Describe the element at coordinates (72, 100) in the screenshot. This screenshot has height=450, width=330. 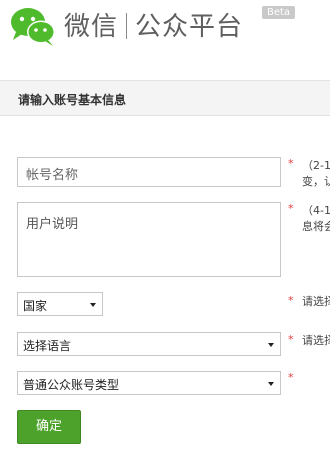
I see `section-title: 请输入账号基本信息` at that location.